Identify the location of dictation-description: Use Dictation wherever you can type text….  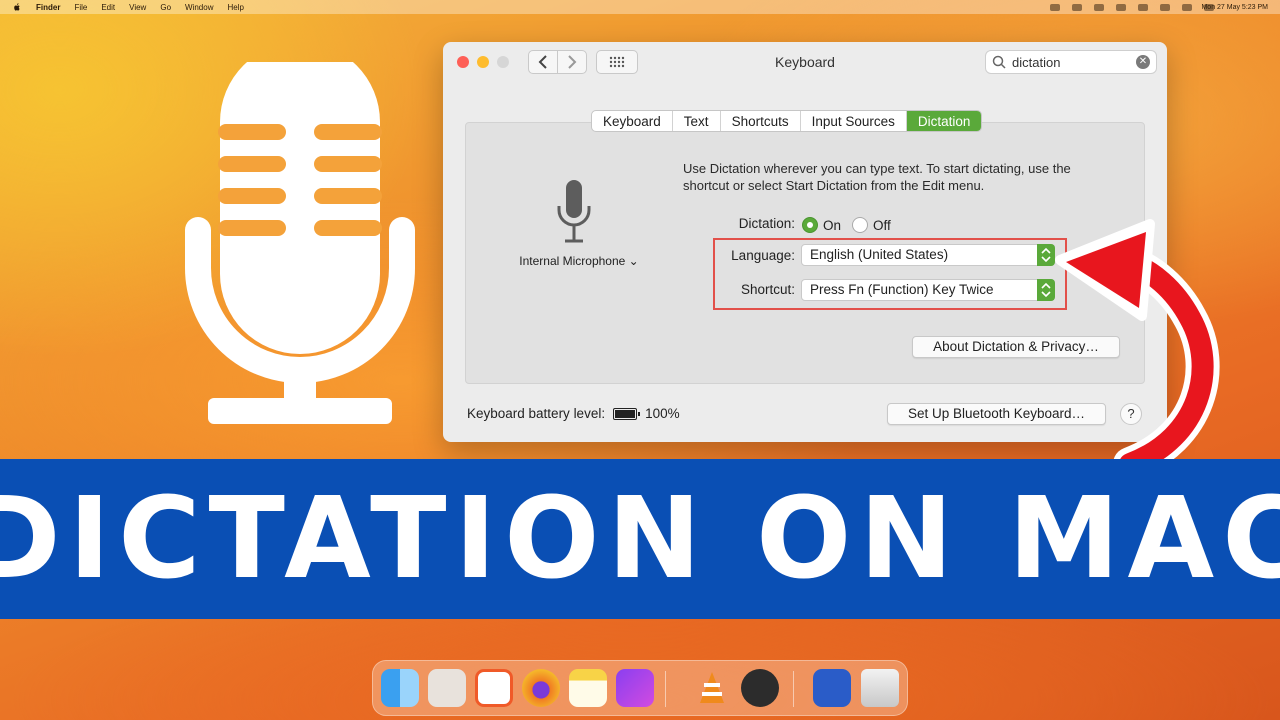
(877, 177).